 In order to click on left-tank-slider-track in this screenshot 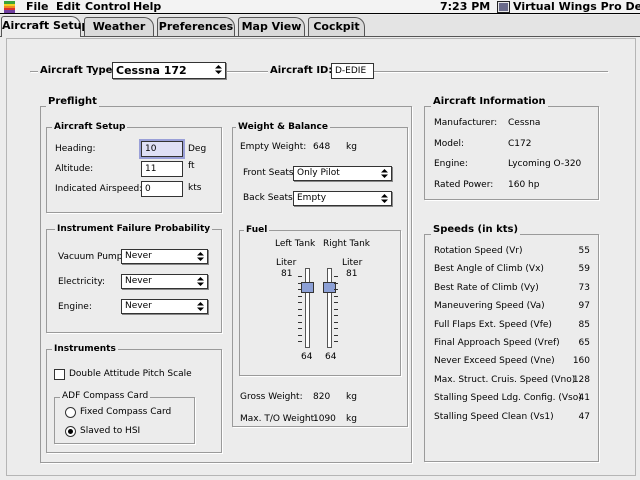, I will do `click(307, 308)`.